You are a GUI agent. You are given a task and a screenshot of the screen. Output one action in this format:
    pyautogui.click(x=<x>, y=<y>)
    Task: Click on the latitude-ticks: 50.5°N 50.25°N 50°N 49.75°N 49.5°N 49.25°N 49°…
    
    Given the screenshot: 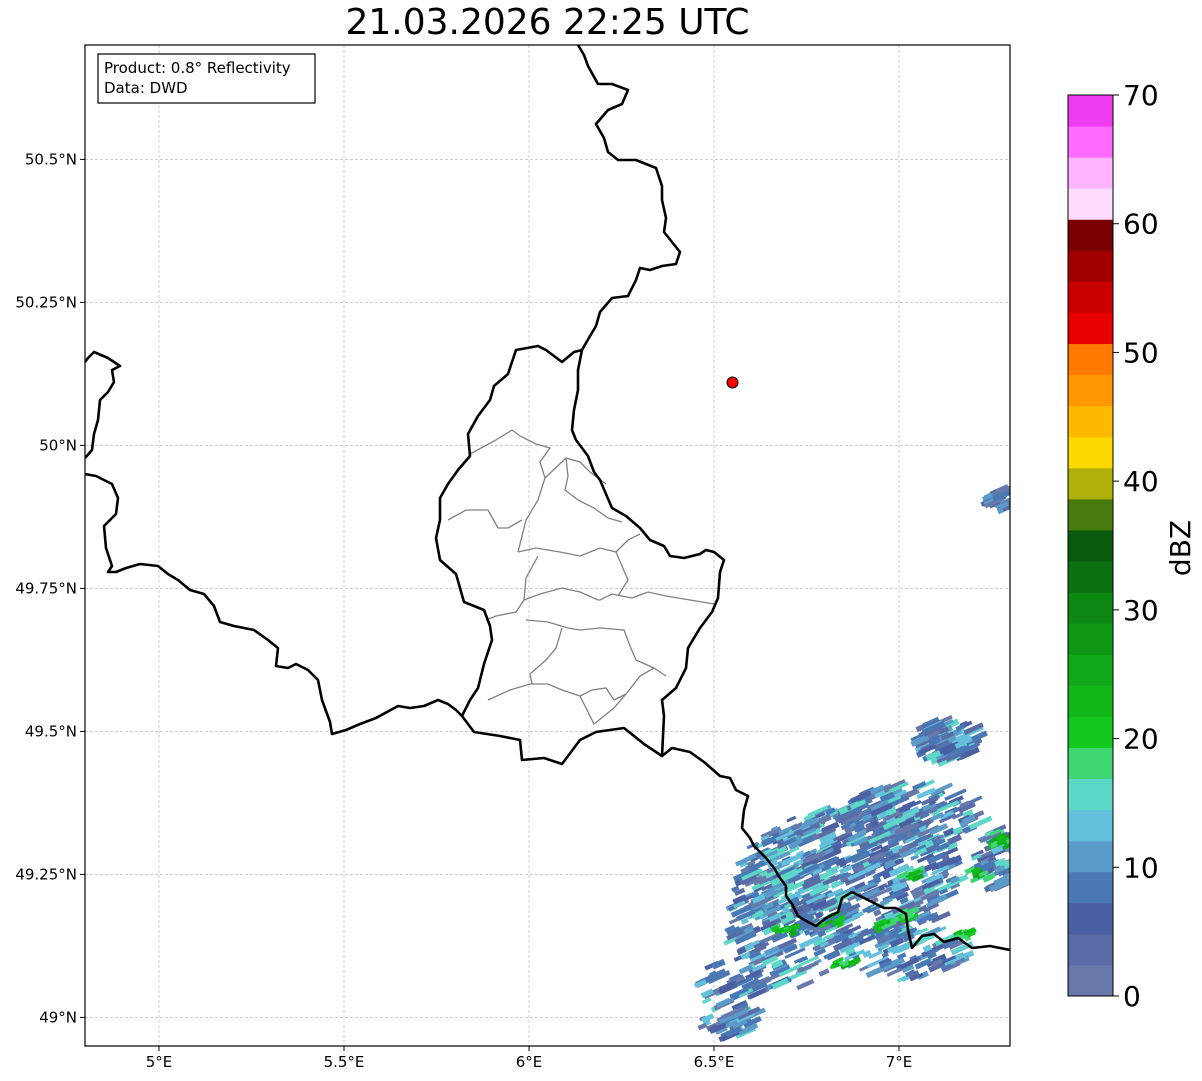 What is the action you would take?
    pyautogui.click(x=50, y=588)
    